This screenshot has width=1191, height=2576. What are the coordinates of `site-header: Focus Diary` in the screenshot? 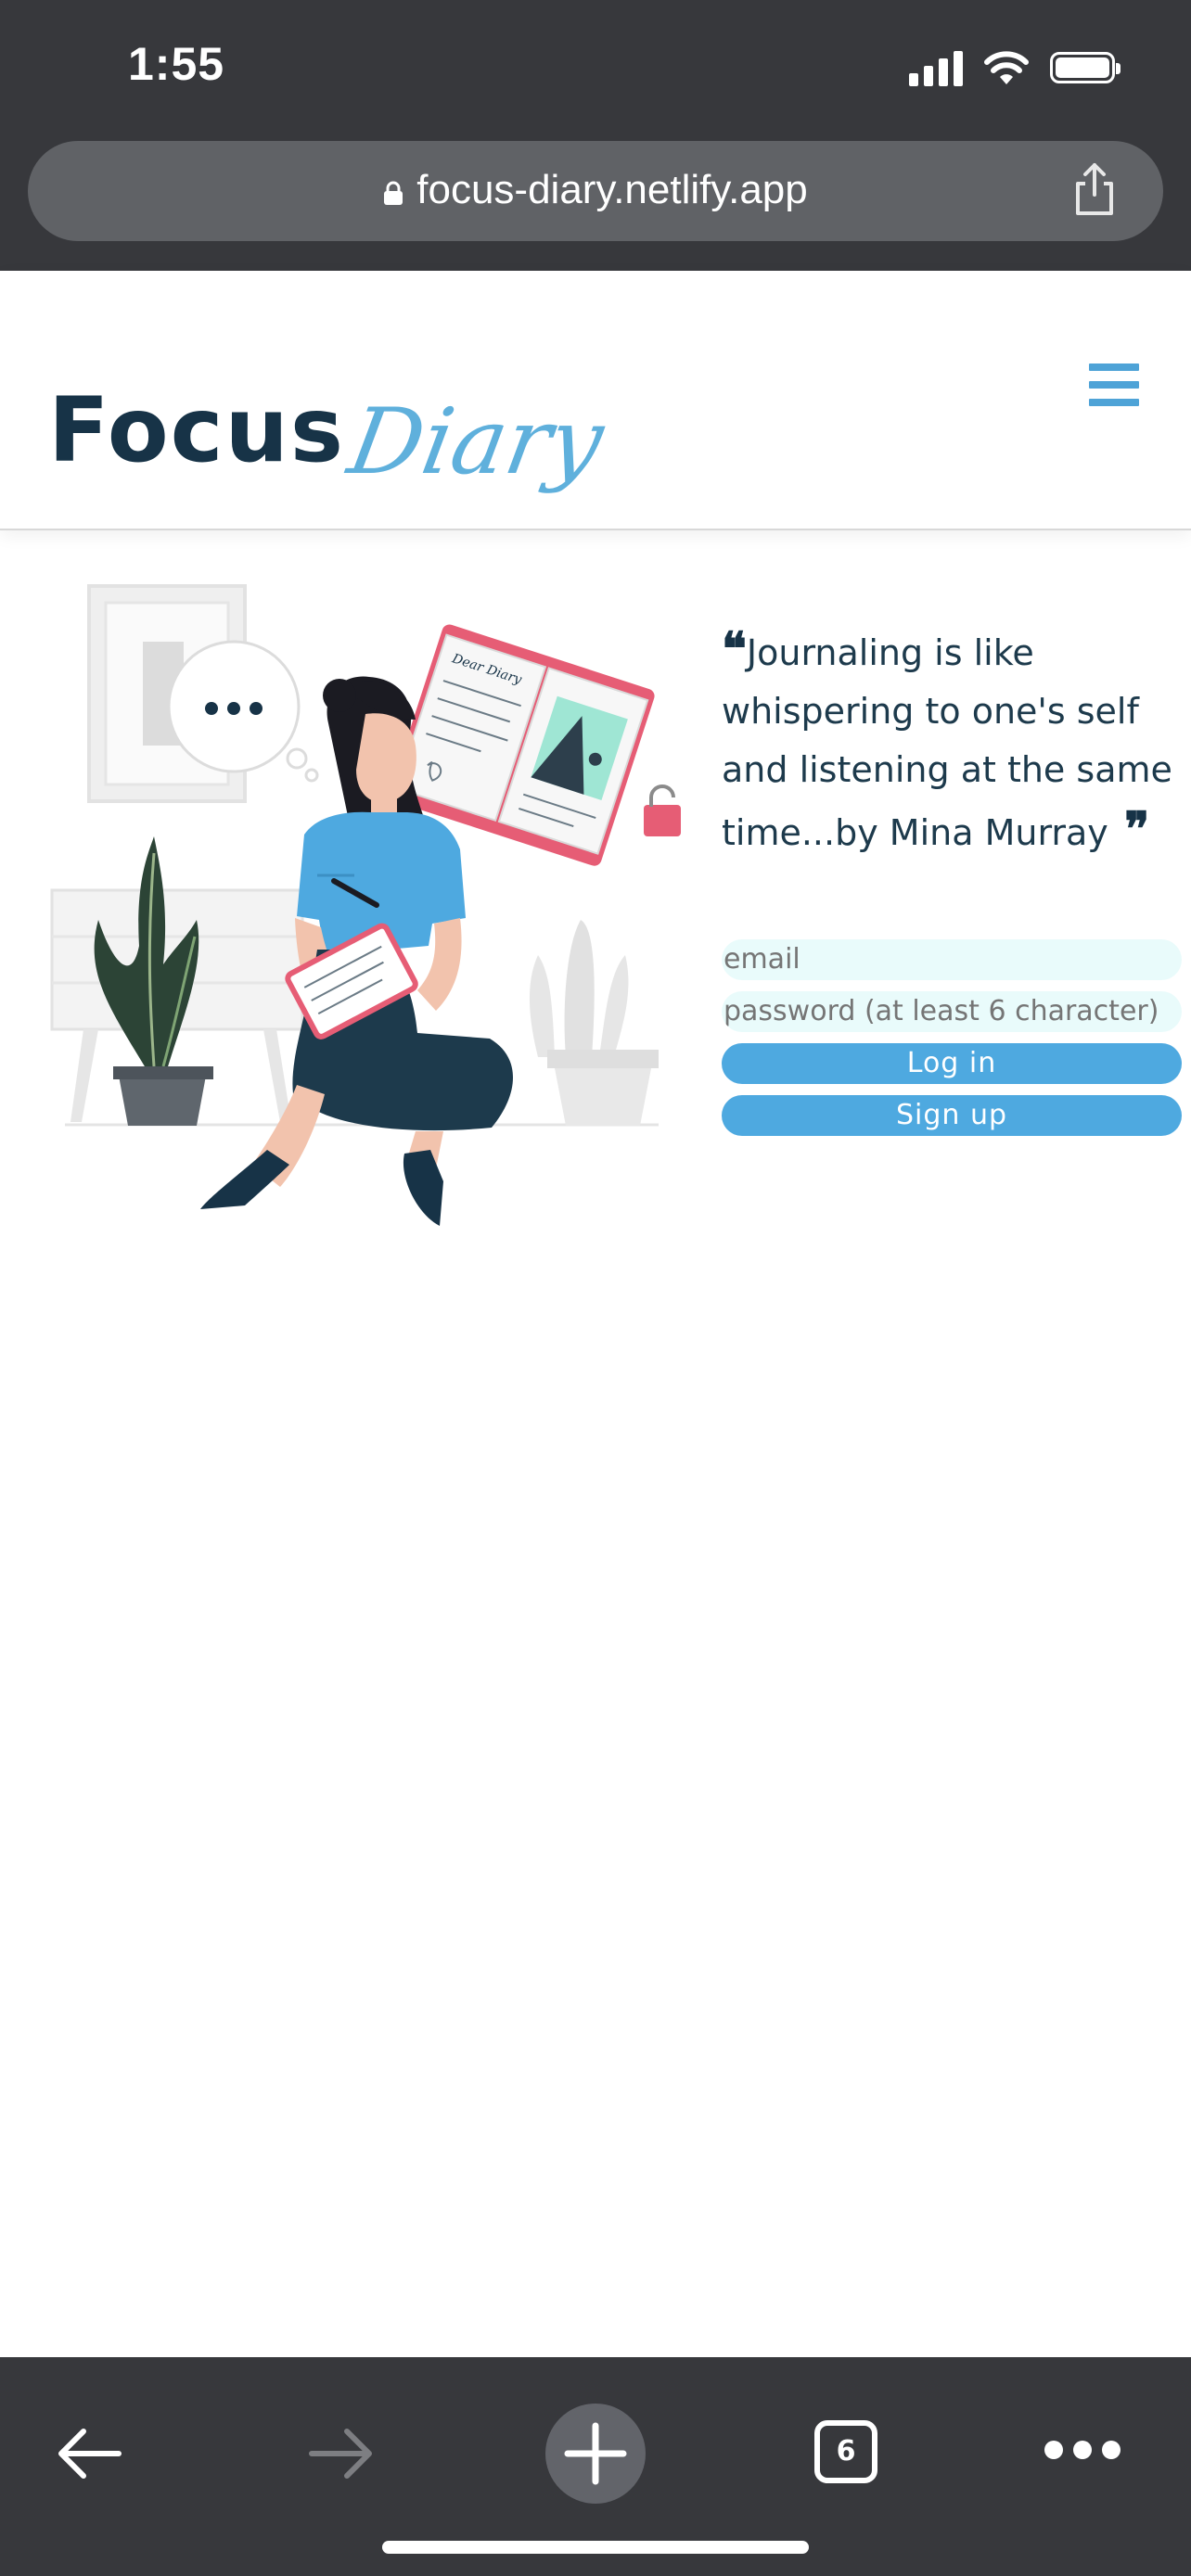 It's located at (595, 400).